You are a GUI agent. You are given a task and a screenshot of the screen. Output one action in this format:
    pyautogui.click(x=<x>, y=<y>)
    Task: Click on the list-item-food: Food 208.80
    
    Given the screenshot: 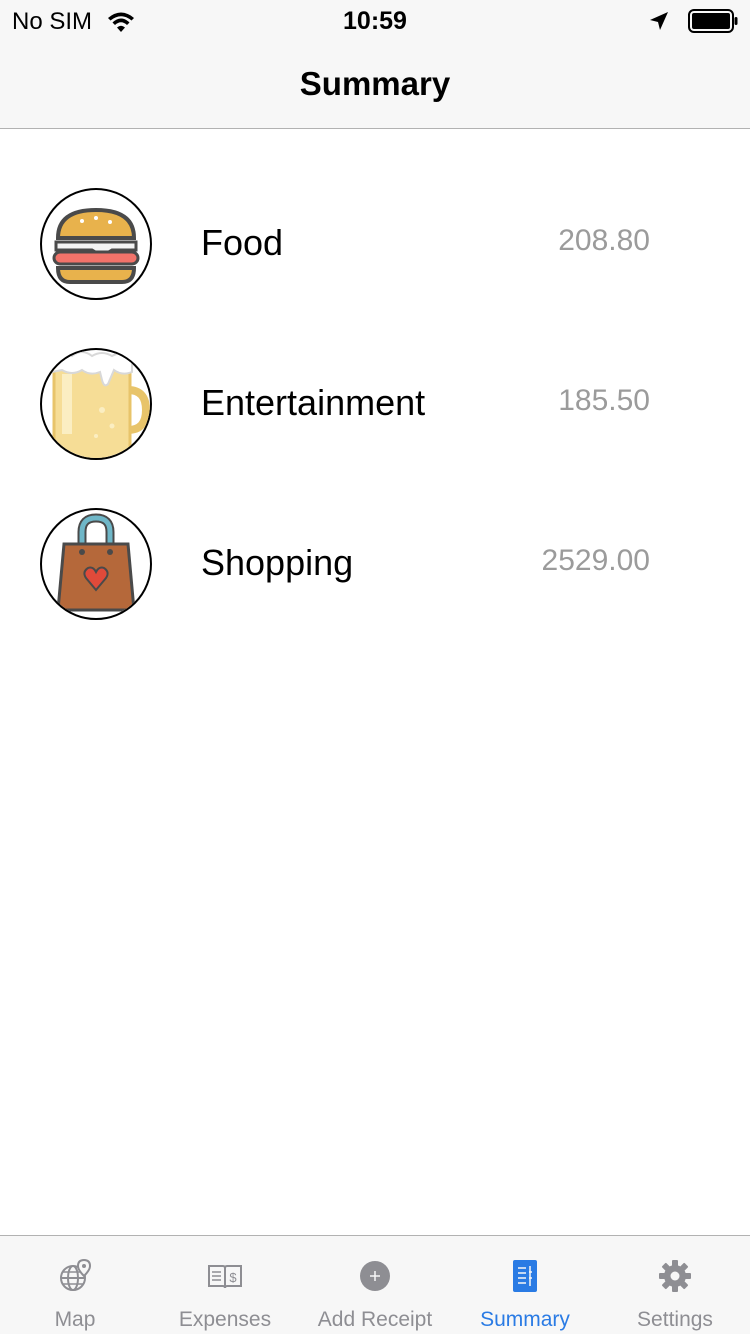 What is the action you would take?
    pyautogui.click(x=375, y=244)
    